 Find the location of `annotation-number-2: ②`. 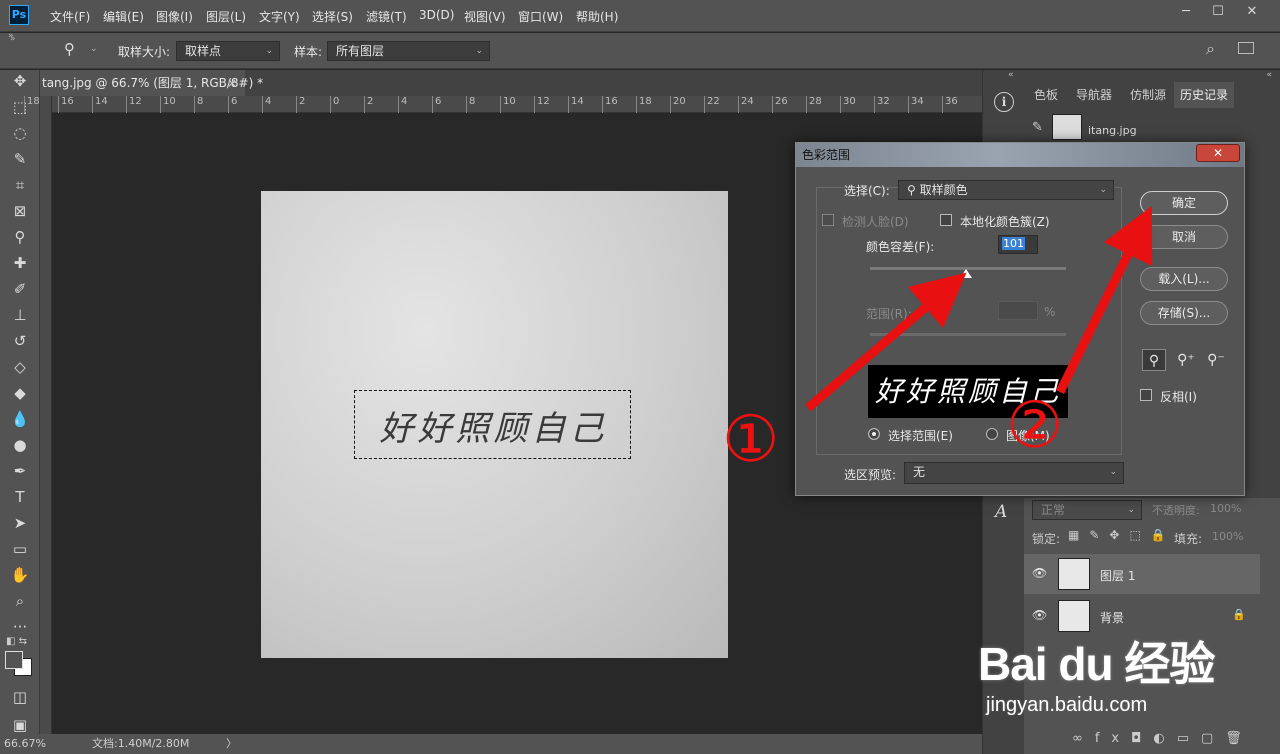

annotation-number-2: ② is located at coordinates (1035, 426).